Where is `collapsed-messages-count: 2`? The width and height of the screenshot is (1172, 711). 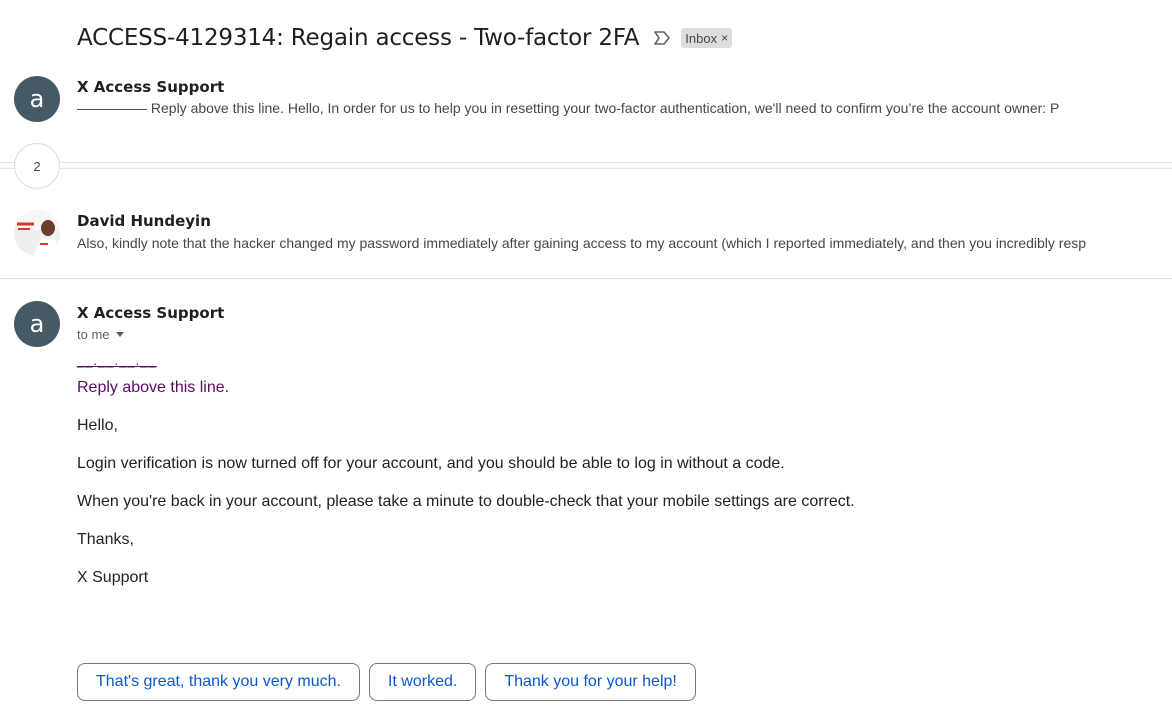 collapsed-messages-count: 2 is located at coordinates (37, 166).